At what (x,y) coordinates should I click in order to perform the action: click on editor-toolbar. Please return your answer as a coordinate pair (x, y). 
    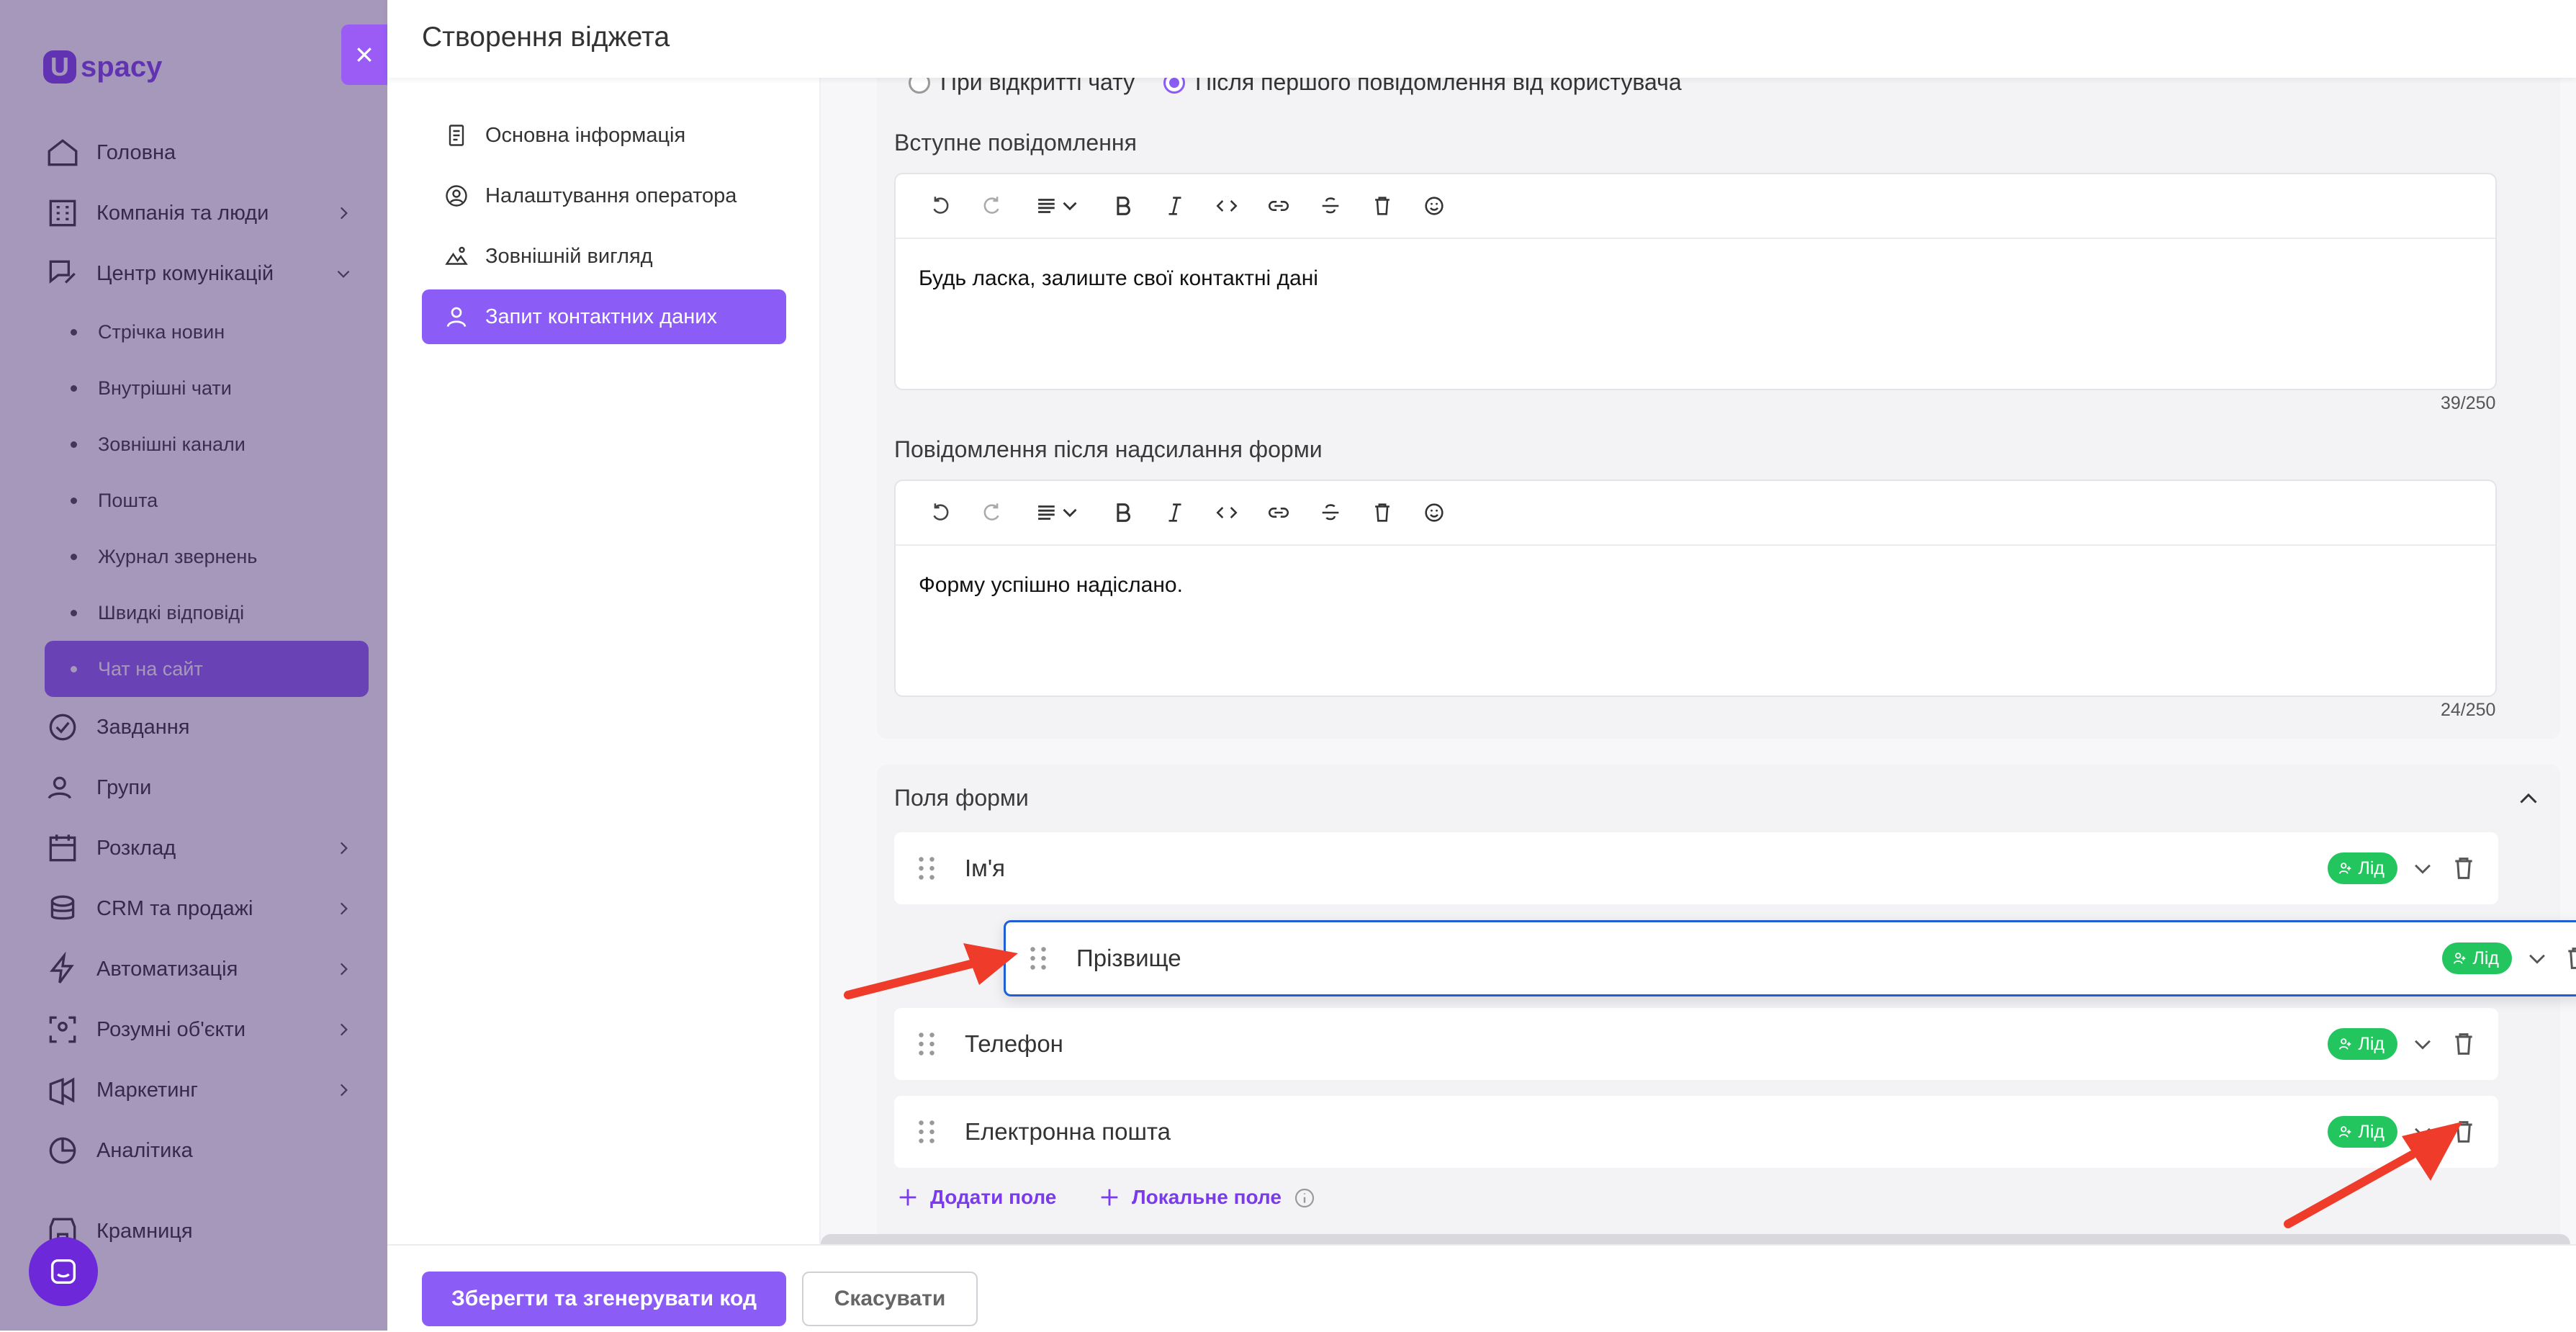
    Looking at the image, I should click on (1695, 513).